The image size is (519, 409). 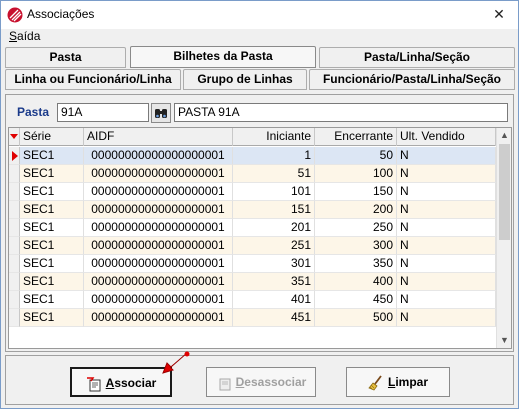 I want to click on title-bar: Associações ✕, so click(x=259, y=15).